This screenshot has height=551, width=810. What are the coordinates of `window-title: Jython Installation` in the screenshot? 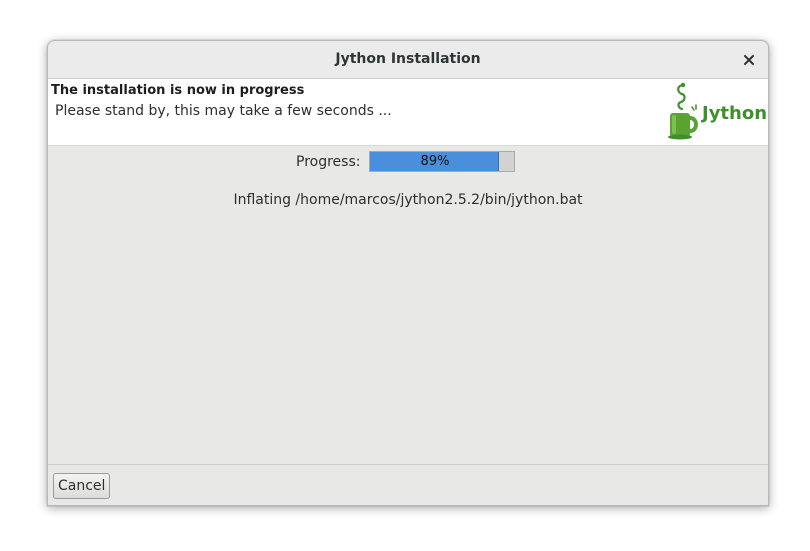 It's located at (408, 59).